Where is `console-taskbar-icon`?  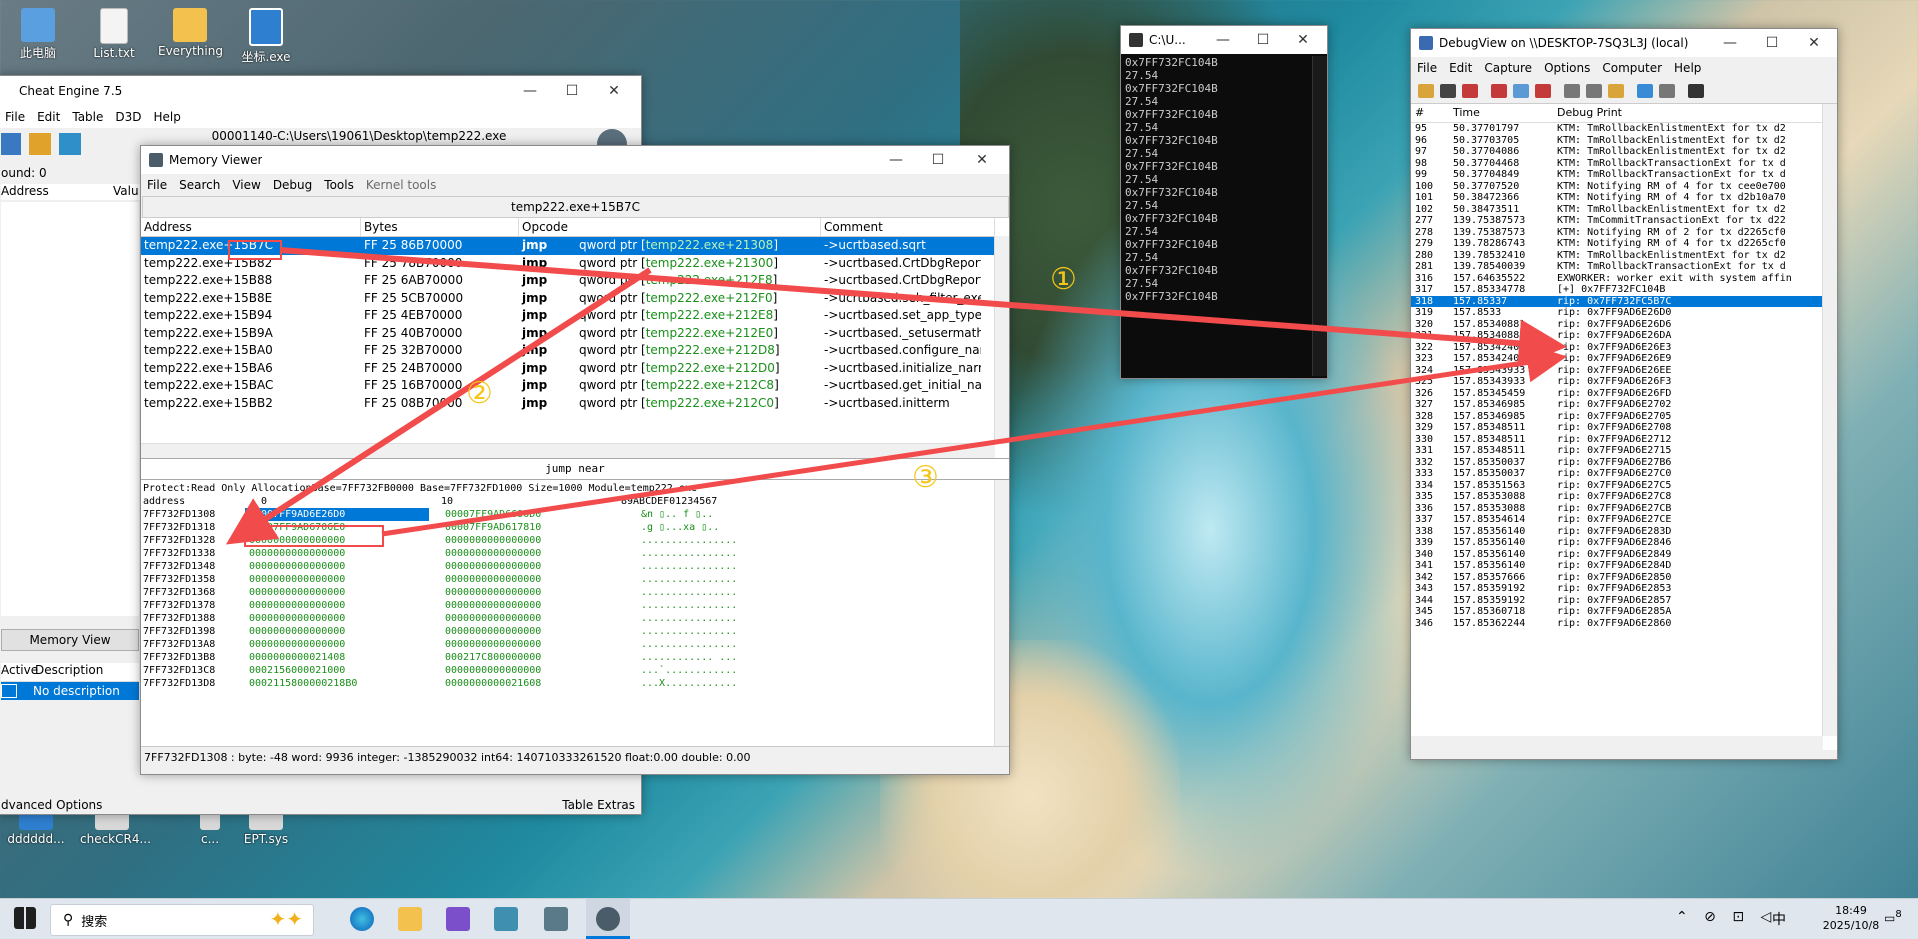 console-taskbar-icon is located at coordinates (556, 919).